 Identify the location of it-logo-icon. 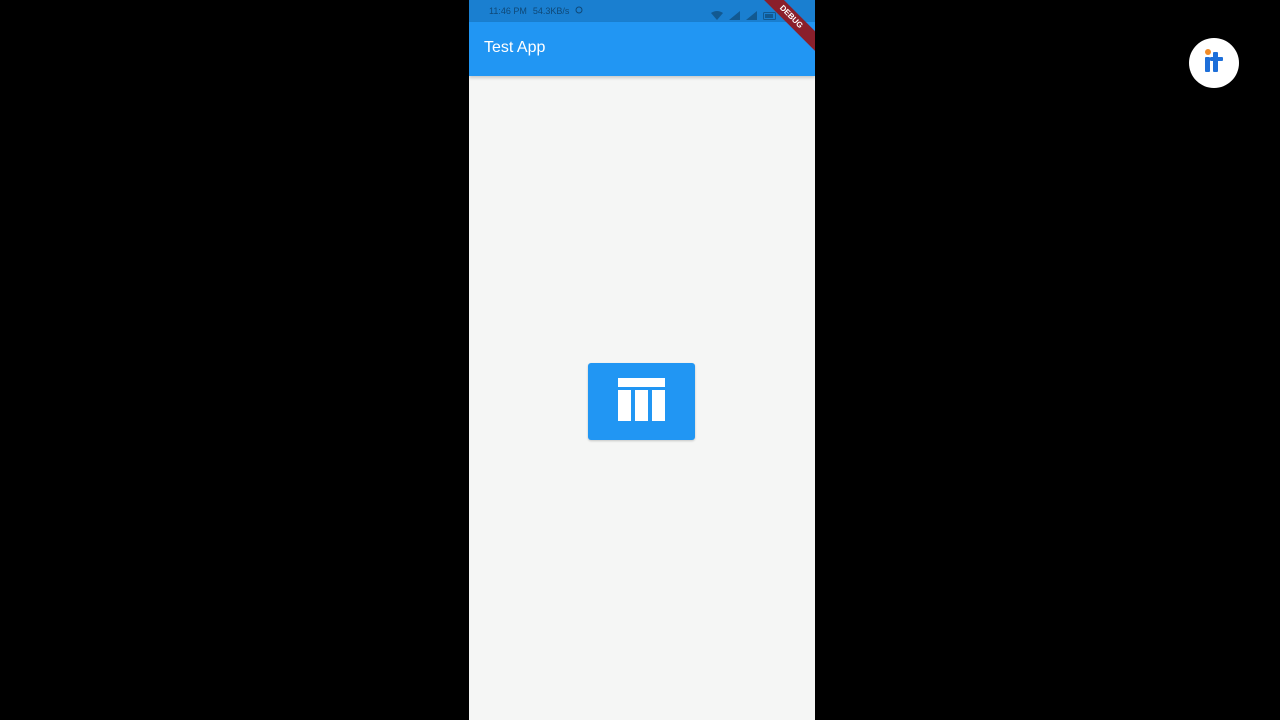
(1214, 63).